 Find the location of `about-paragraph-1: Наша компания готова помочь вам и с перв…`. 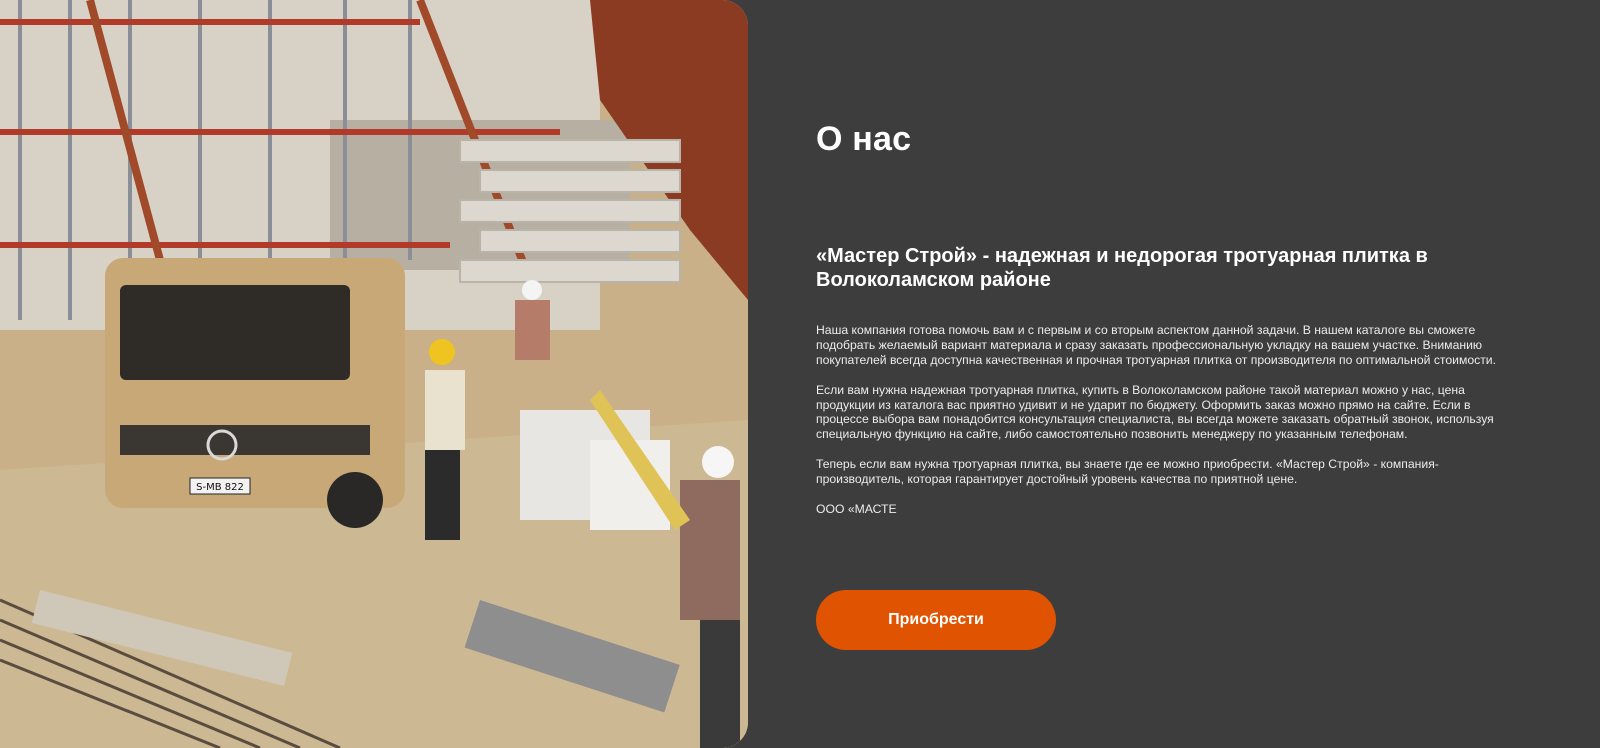

about-paragraph-1: Наша компания готова помочь вам и с перв… is located at coordinates (1156, 345).